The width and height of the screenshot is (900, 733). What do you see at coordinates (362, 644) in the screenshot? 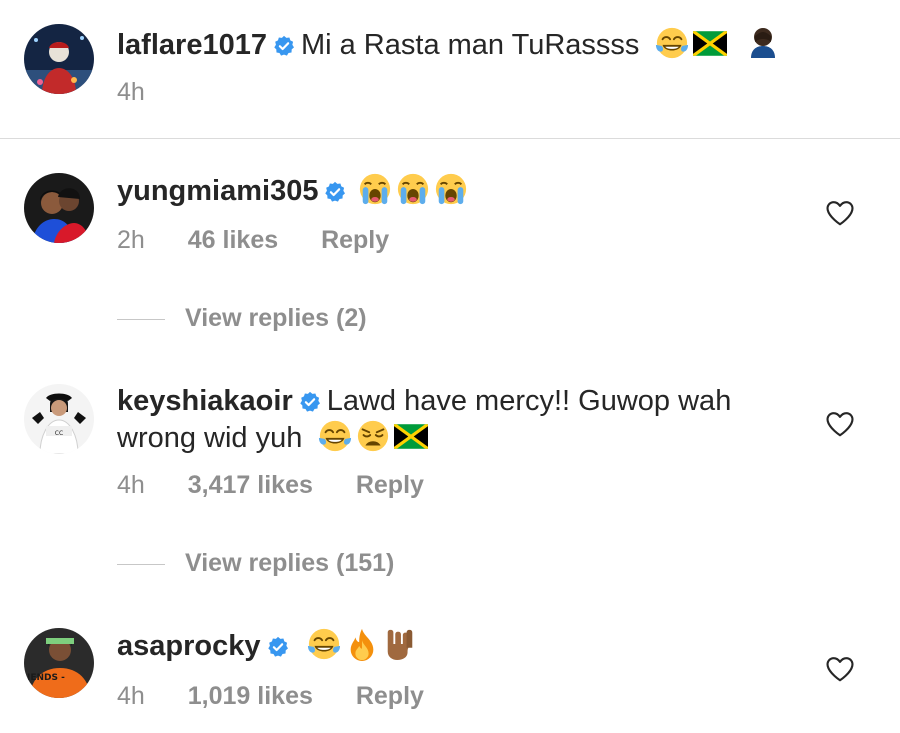
I see `fire-icon` at bounding box center [362, 644].